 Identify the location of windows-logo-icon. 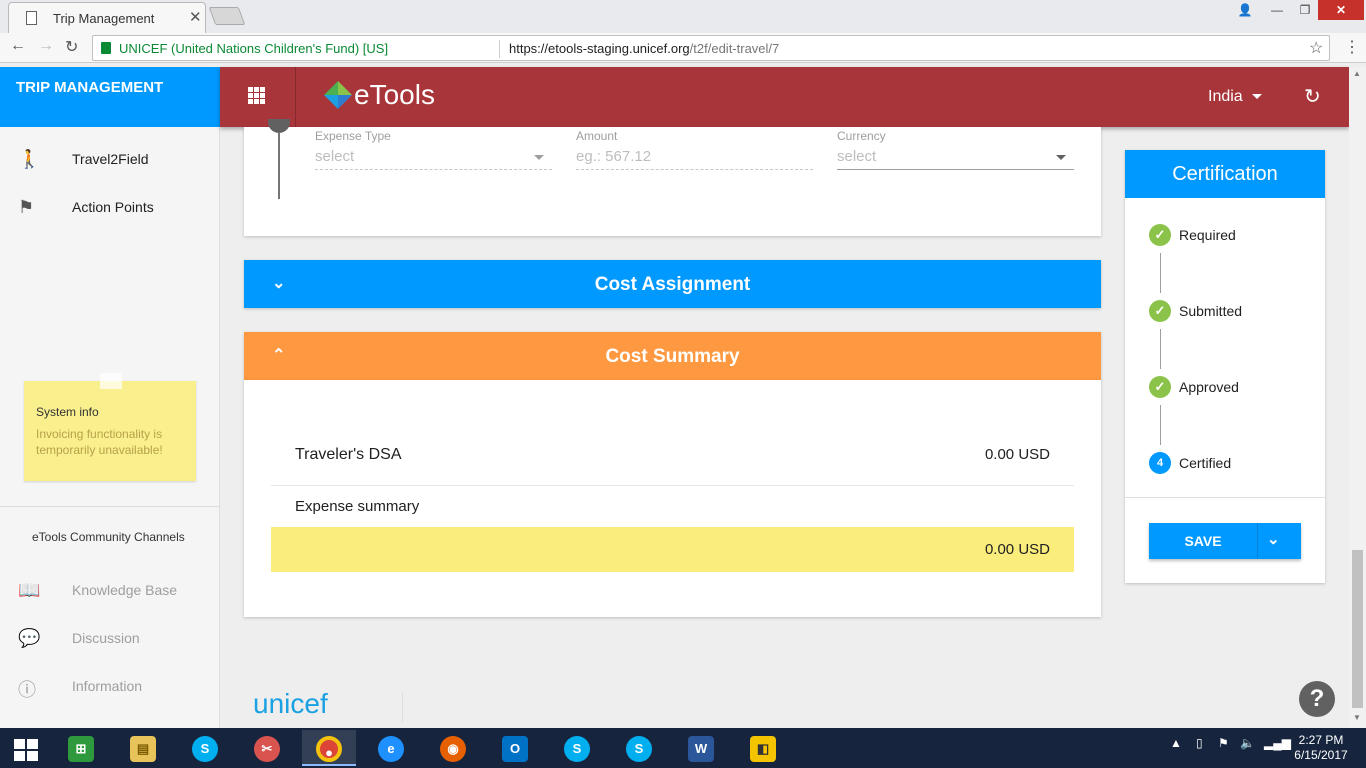
(26, 750).